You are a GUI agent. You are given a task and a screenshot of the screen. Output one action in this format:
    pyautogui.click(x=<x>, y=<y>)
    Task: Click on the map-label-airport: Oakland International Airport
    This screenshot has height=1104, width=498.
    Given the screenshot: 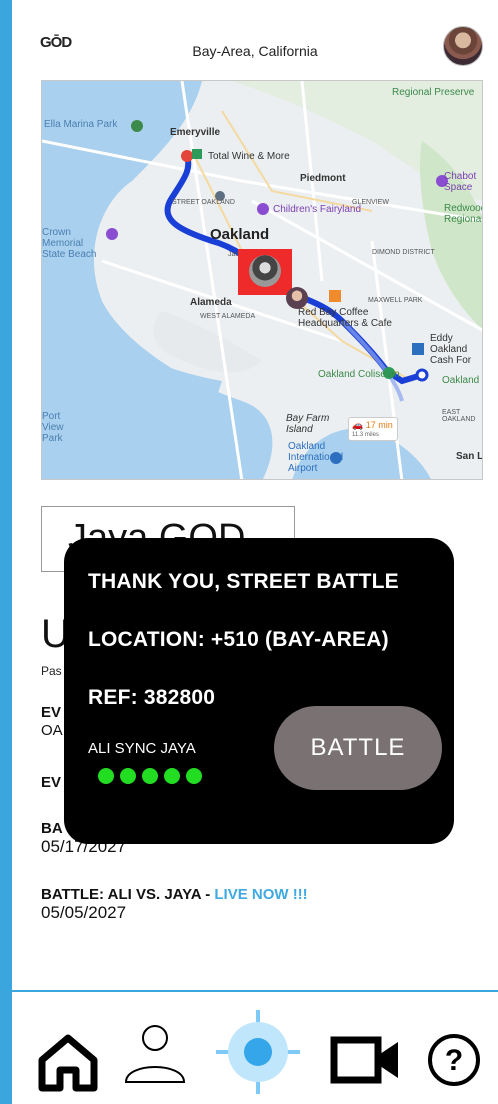 What is the action you would take?
    pyautogui.click(x=316, y=457)
    